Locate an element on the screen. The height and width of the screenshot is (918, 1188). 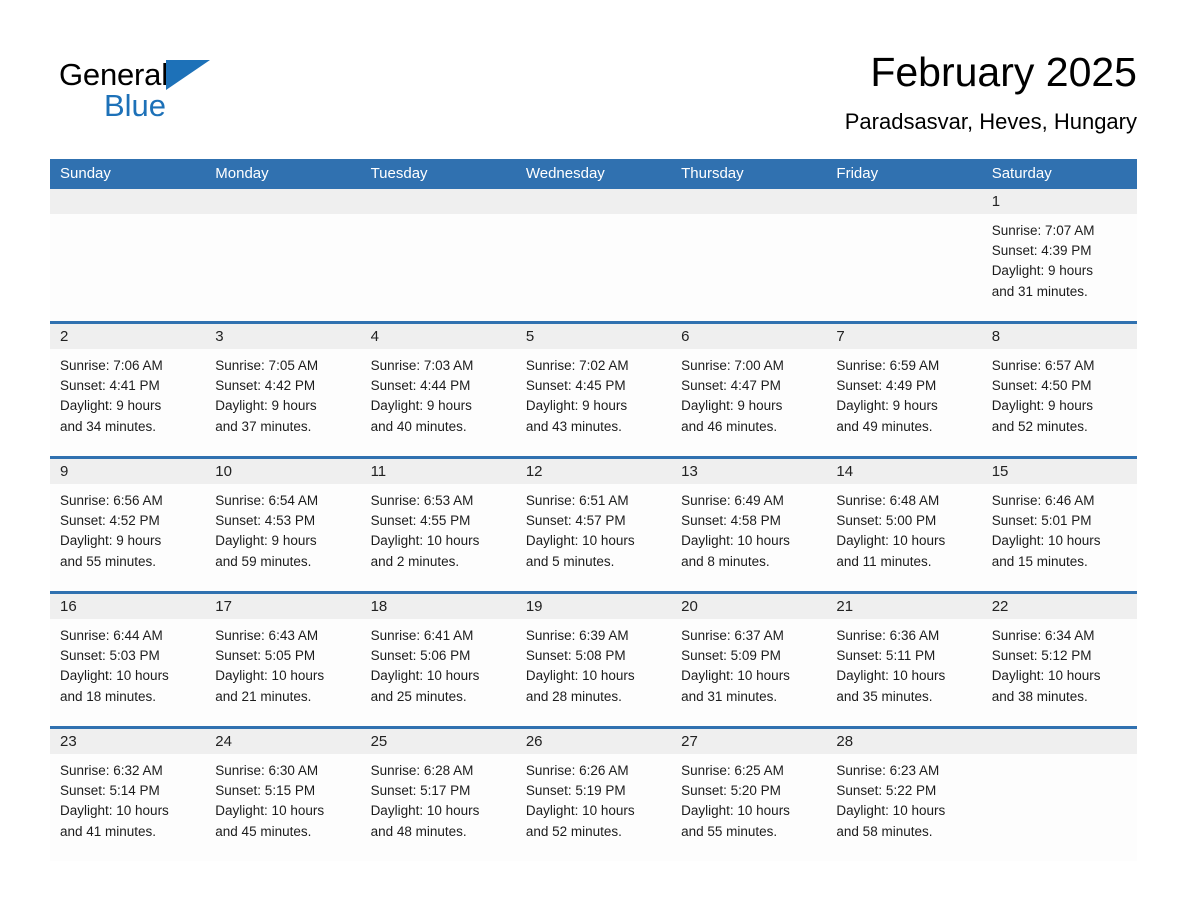
weekday-header-thursday: Thursday is located at coordinates (749, 174).